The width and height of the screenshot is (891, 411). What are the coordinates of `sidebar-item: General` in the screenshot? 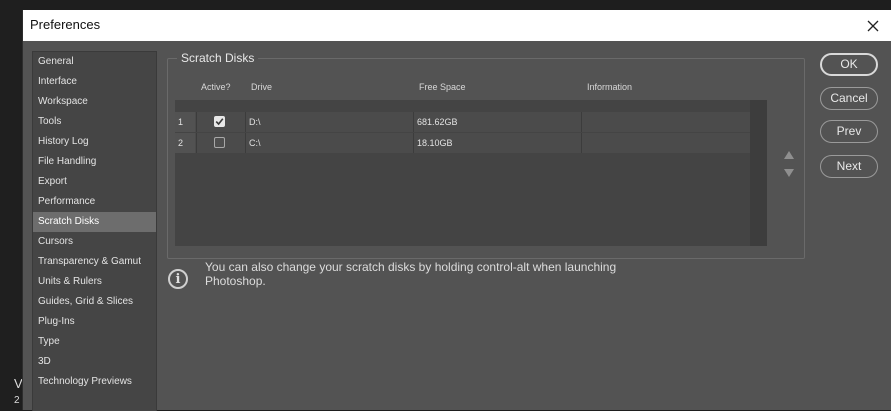 It's located at (94, 62).